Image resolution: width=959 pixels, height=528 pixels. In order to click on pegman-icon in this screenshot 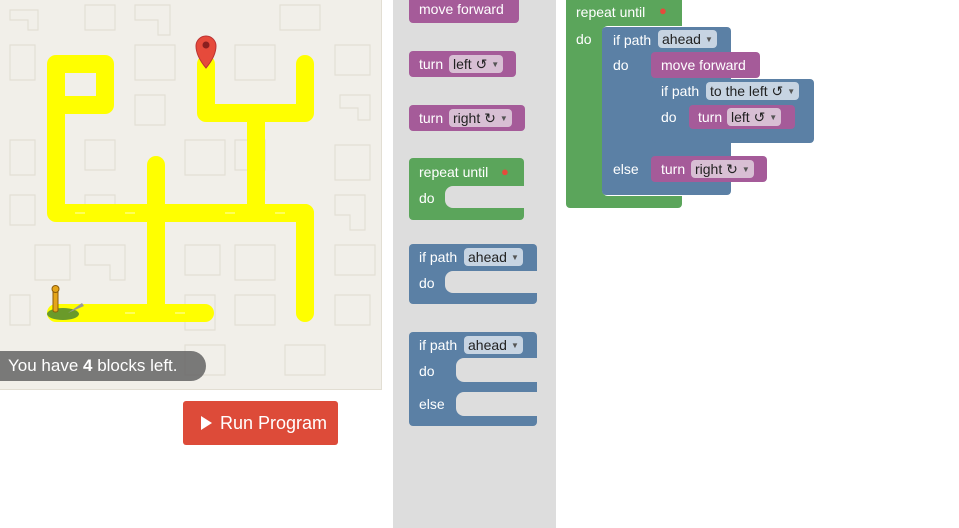, I will do `click(65, 302)`.